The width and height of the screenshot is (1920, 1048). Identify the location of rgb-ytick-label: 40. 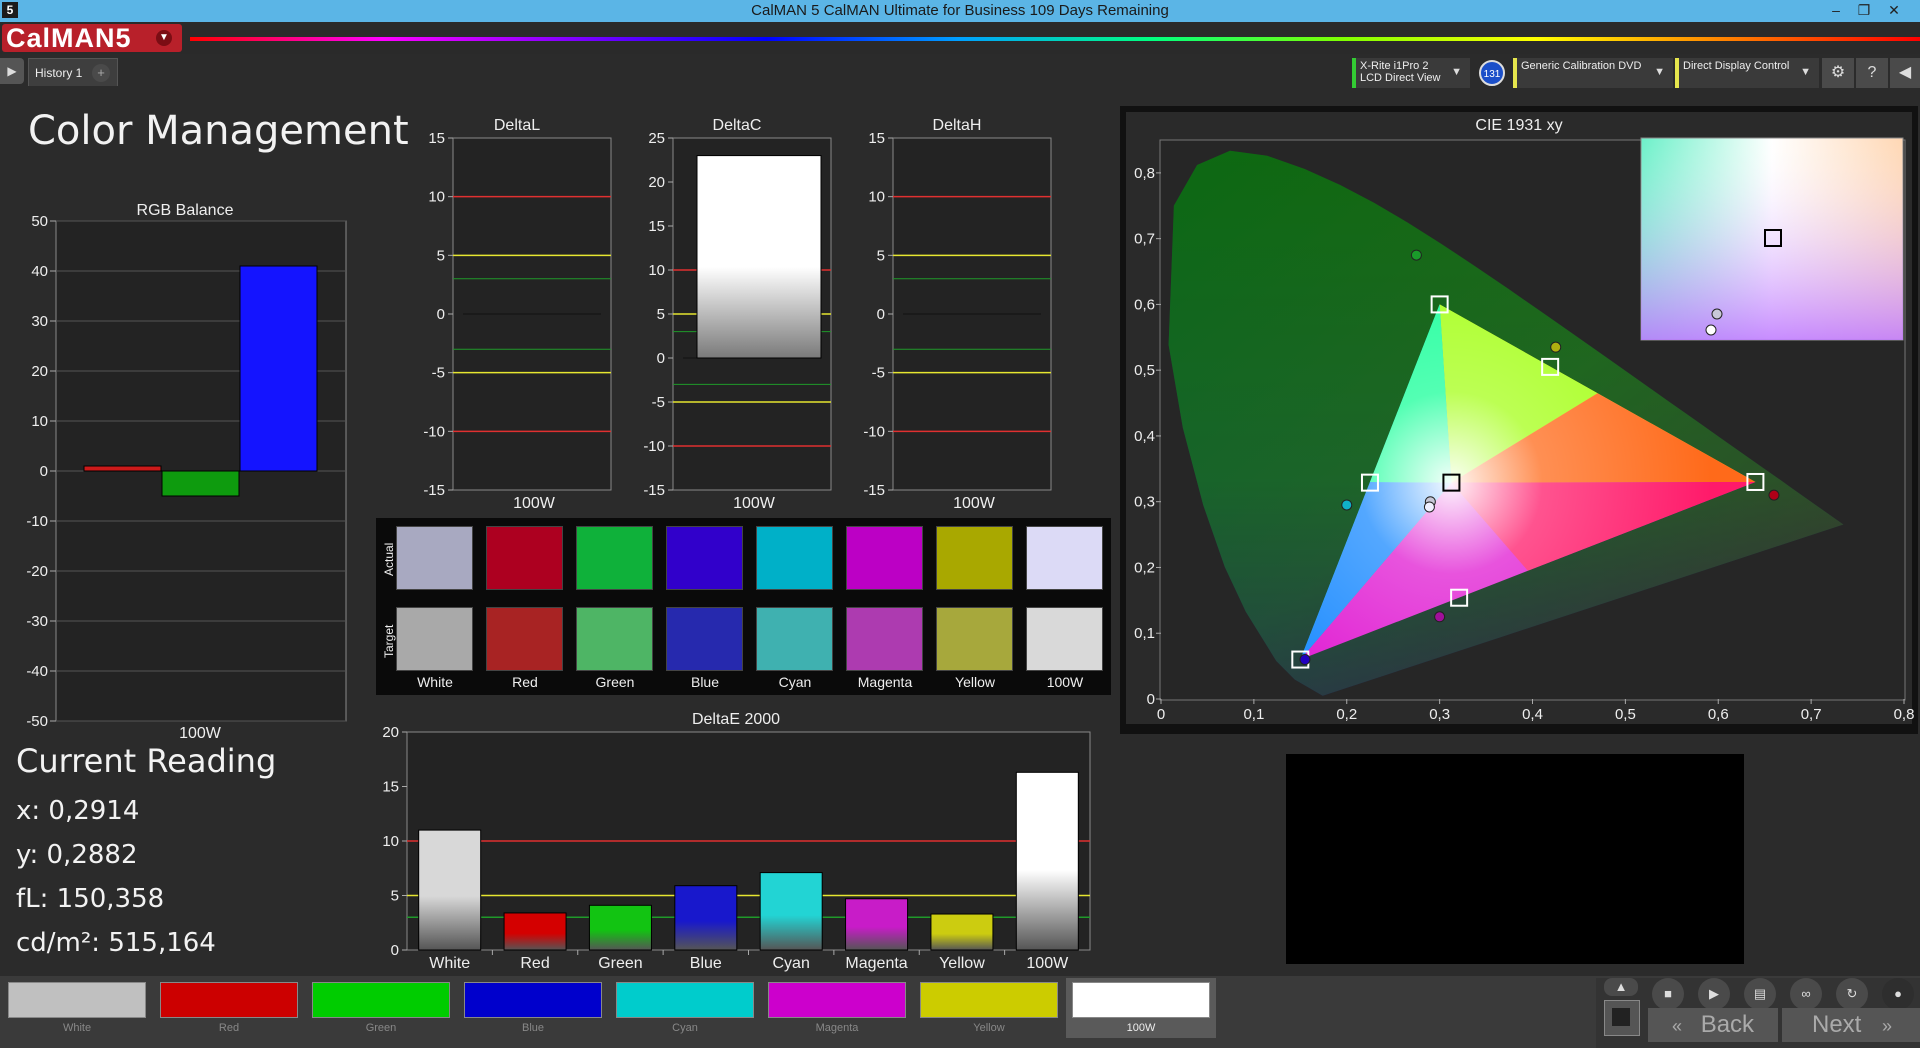
(39, 271).